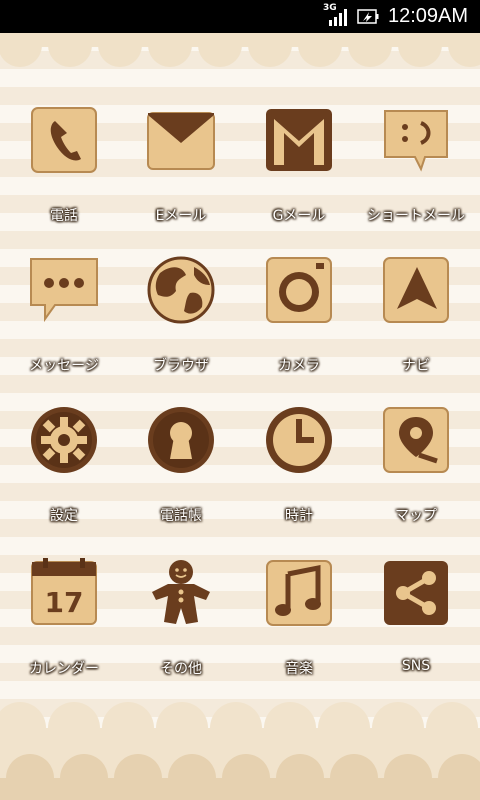  I want to click on app-sns: SNS, so click(416, 623).